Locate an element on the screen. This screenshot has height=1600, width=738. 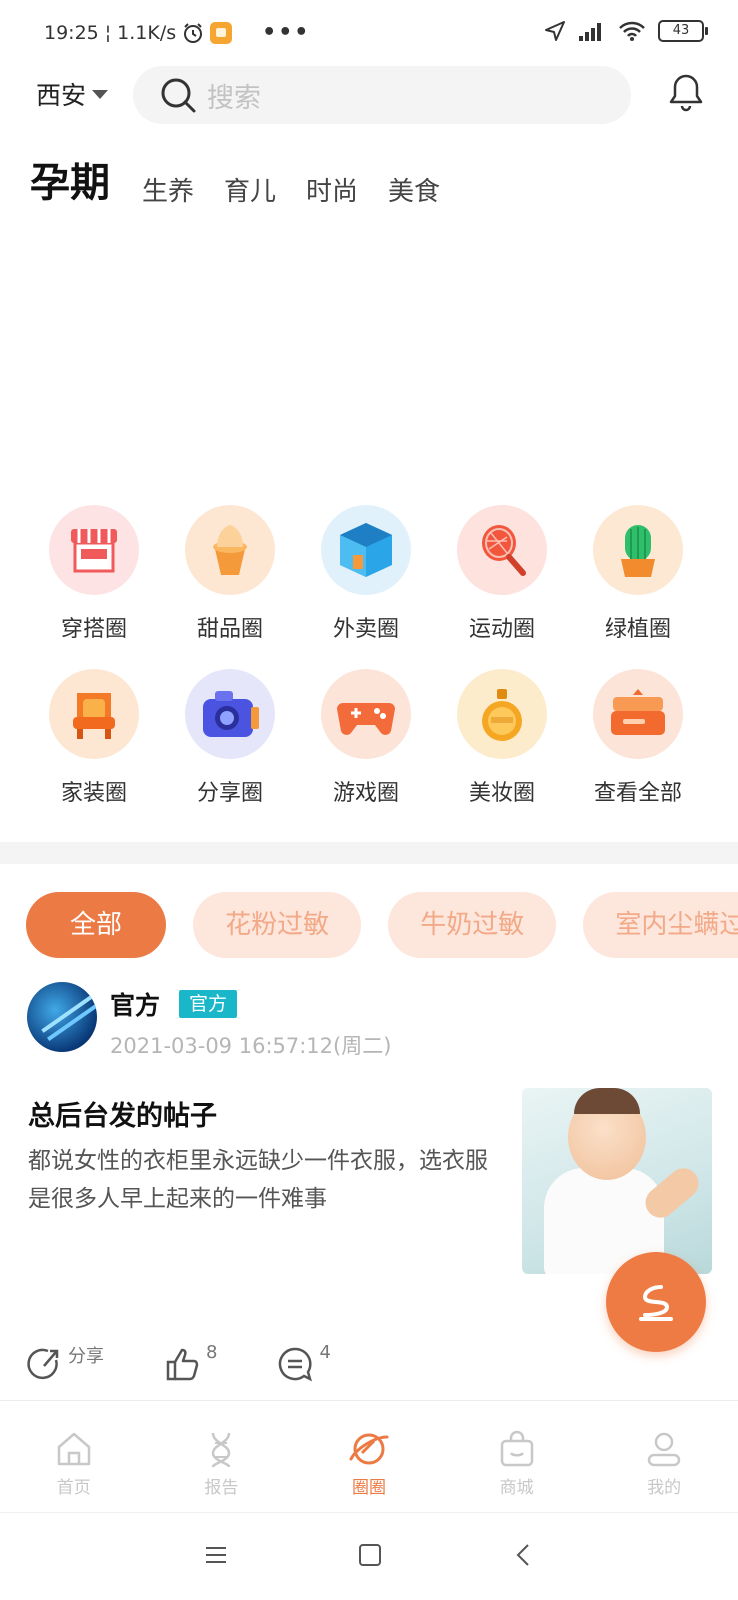
network-speed: 1.1K/s is located at coordinates (147, 32).